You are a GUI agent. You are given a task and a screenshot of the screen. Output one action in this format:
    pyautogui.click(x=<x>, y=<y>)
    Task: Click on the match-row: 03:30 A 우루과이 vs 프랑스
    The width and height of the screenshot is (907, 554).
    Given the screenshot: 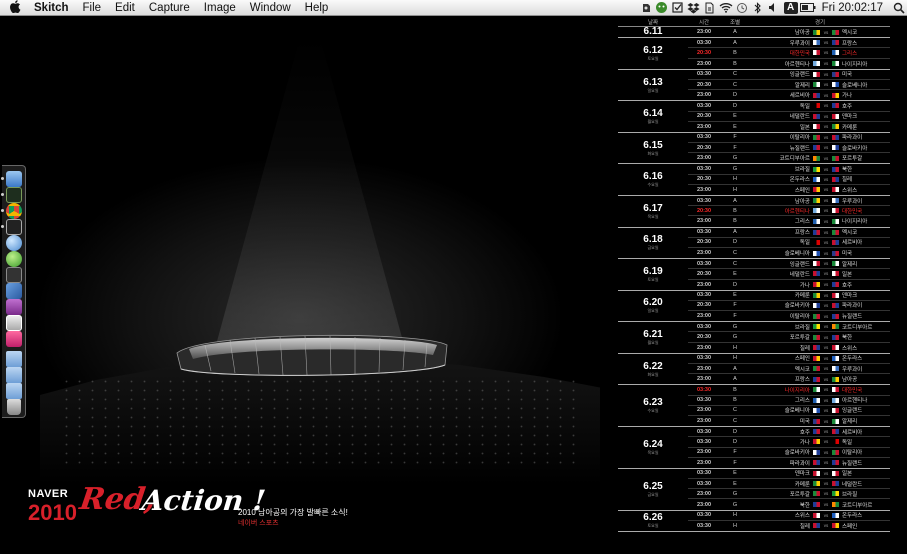 What is the action you would take?
    pyautogui.click(x=789, y=43)
    